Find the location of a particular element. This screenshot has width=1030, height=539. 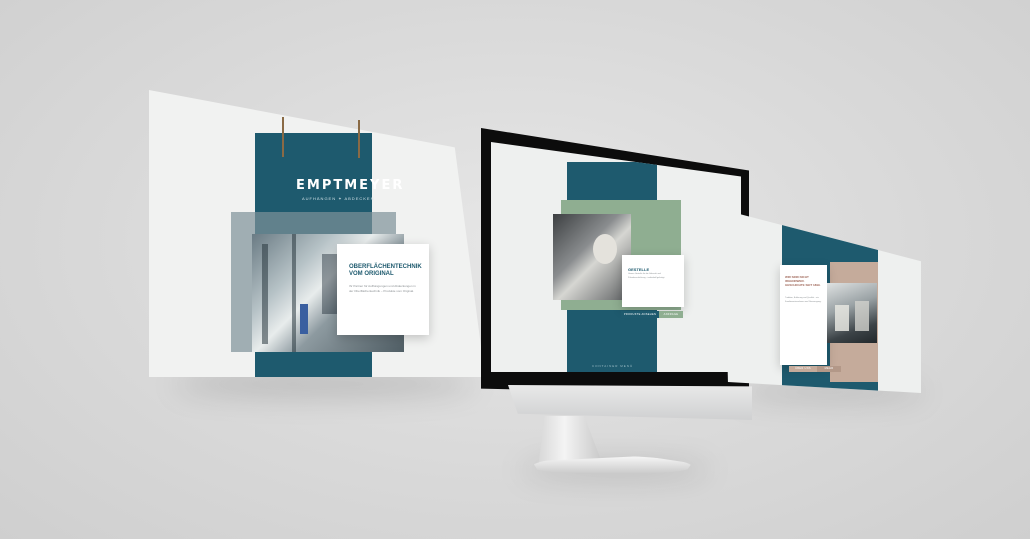

center-card-heading: GESTELLE is located at coordinates (639, 269).